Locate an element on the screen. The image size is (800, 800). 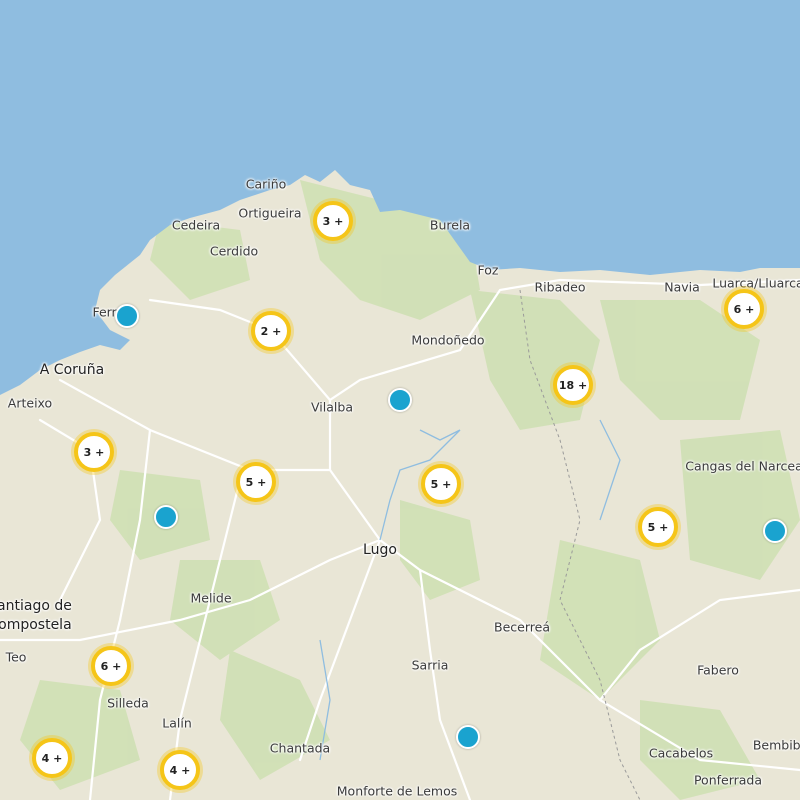
cluster-marker: 18 + is located at coordinates (573, 385).